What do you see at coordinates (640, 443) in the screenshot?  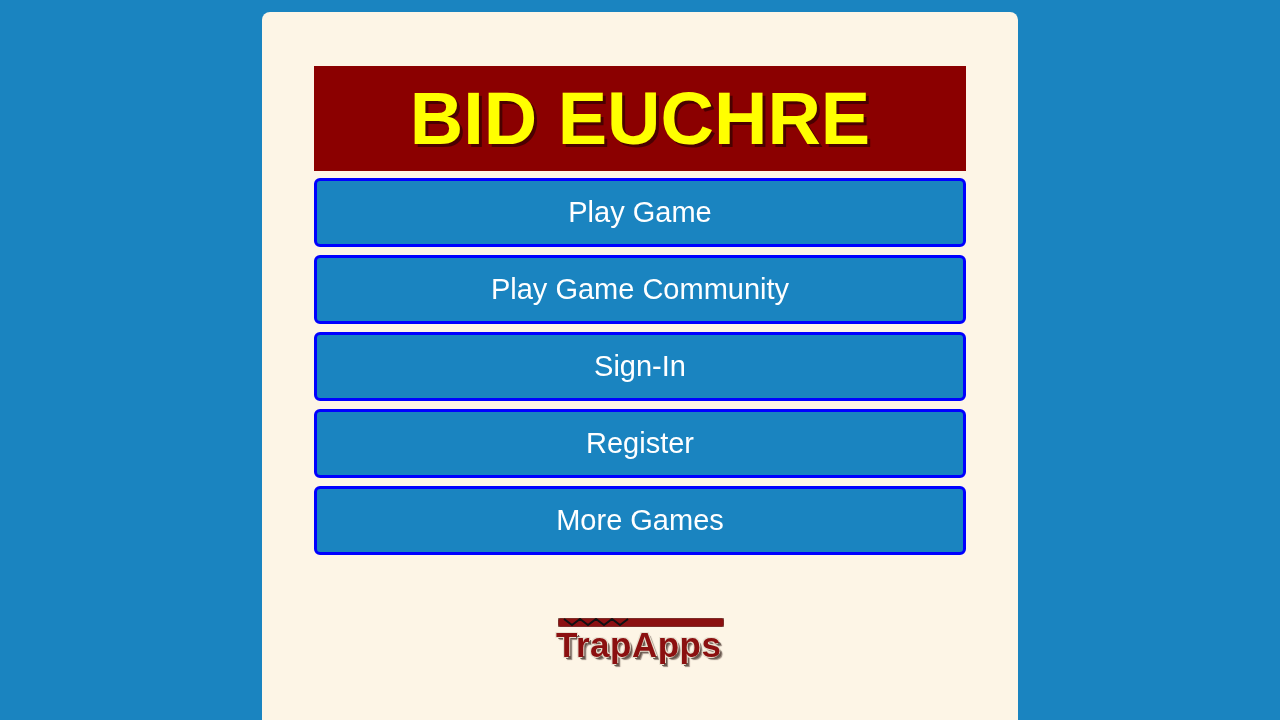 I see `menu-button: Register` at bounding box center [640, 443].